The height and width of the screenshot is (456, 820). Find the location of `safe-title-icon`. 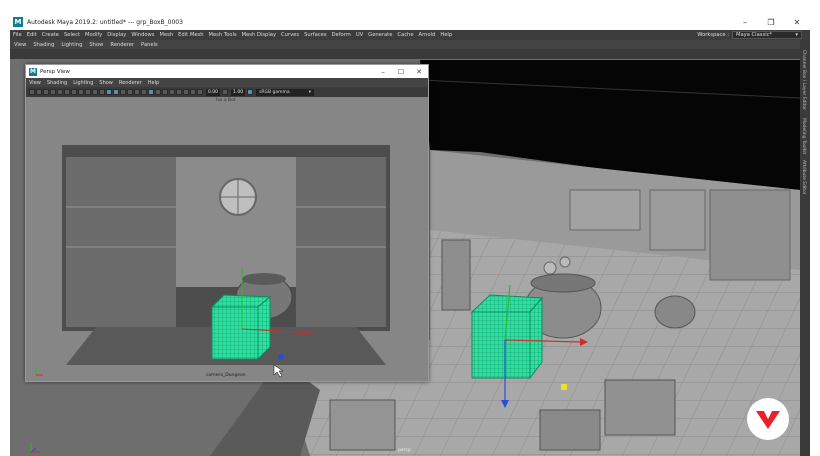

safe-title-icon is located at coordinates (102, 92).